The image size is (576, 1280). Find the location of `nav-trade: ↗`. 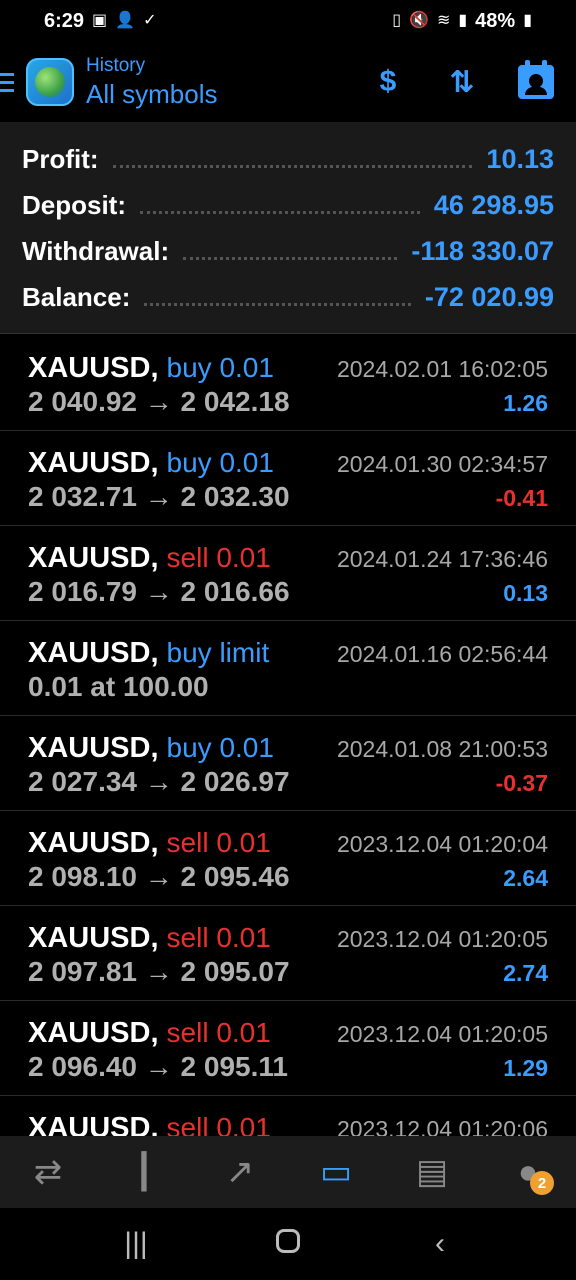

nav-trade: ↗ is located at coordinates (240, 1172).